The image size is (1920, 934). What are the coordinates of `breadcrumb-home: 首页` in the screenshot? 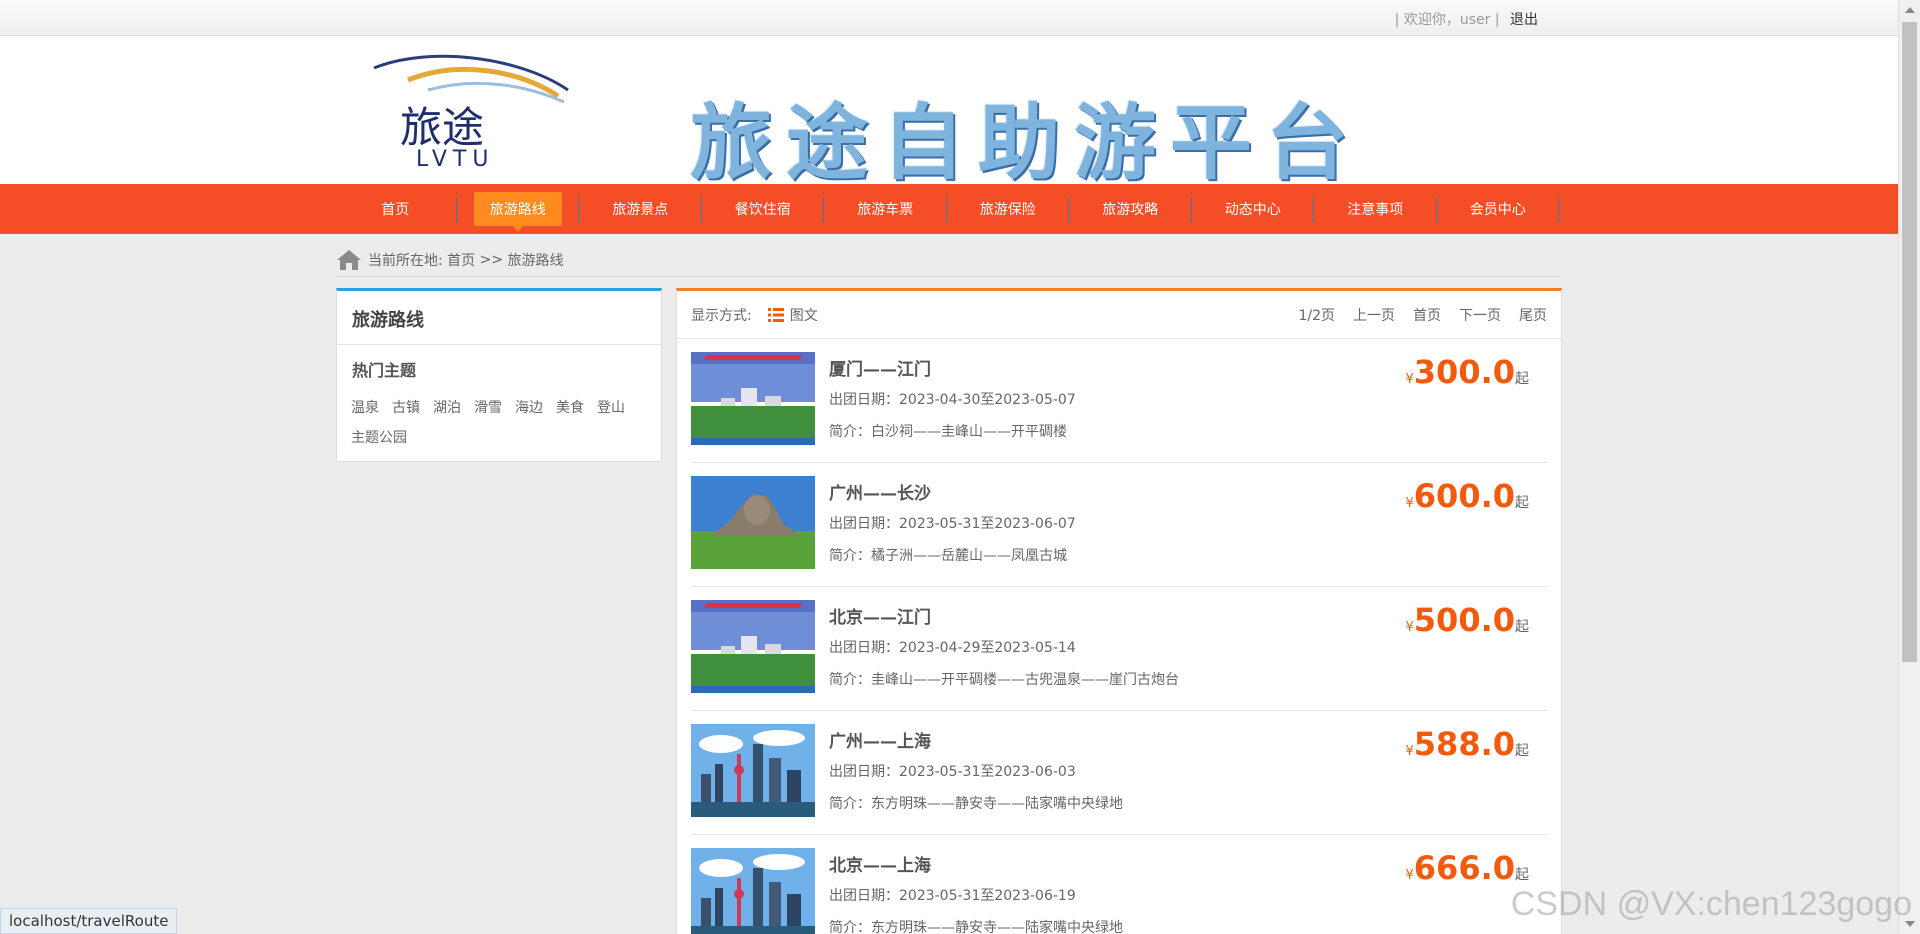 It's located at (461, 260).